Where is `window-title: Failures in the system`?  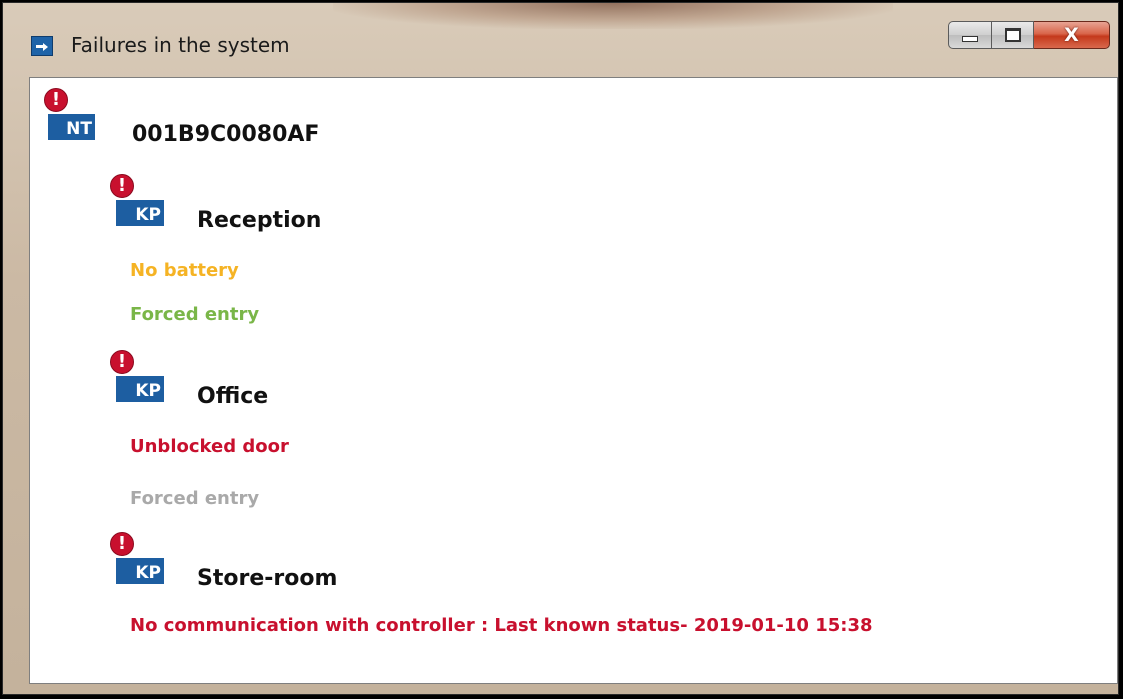 window-title: Failures in the system is located at coordinates (180, 45).